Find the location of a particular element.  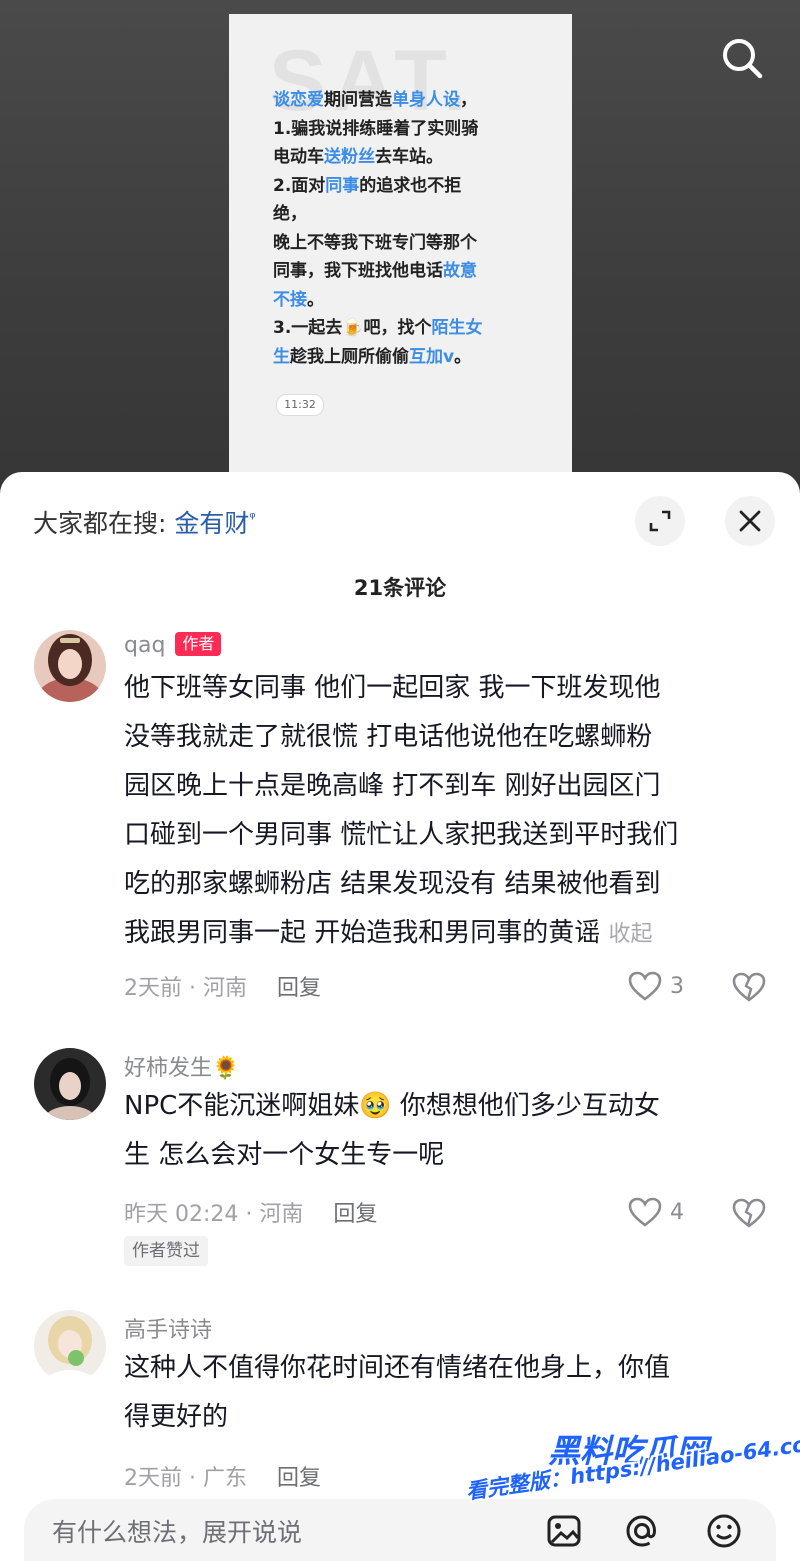

hot-search-label: 大家都在搜: is located at coordinates (104, 523).